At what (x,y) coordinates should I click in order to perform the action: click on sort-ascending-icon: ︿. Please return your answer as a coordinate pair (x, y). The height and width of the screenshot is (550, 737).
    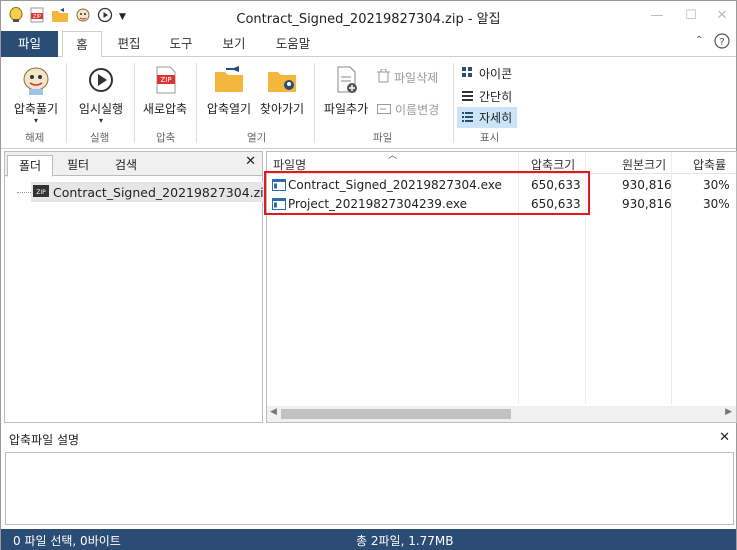
    Looking at the image, I should click on (393, 156).